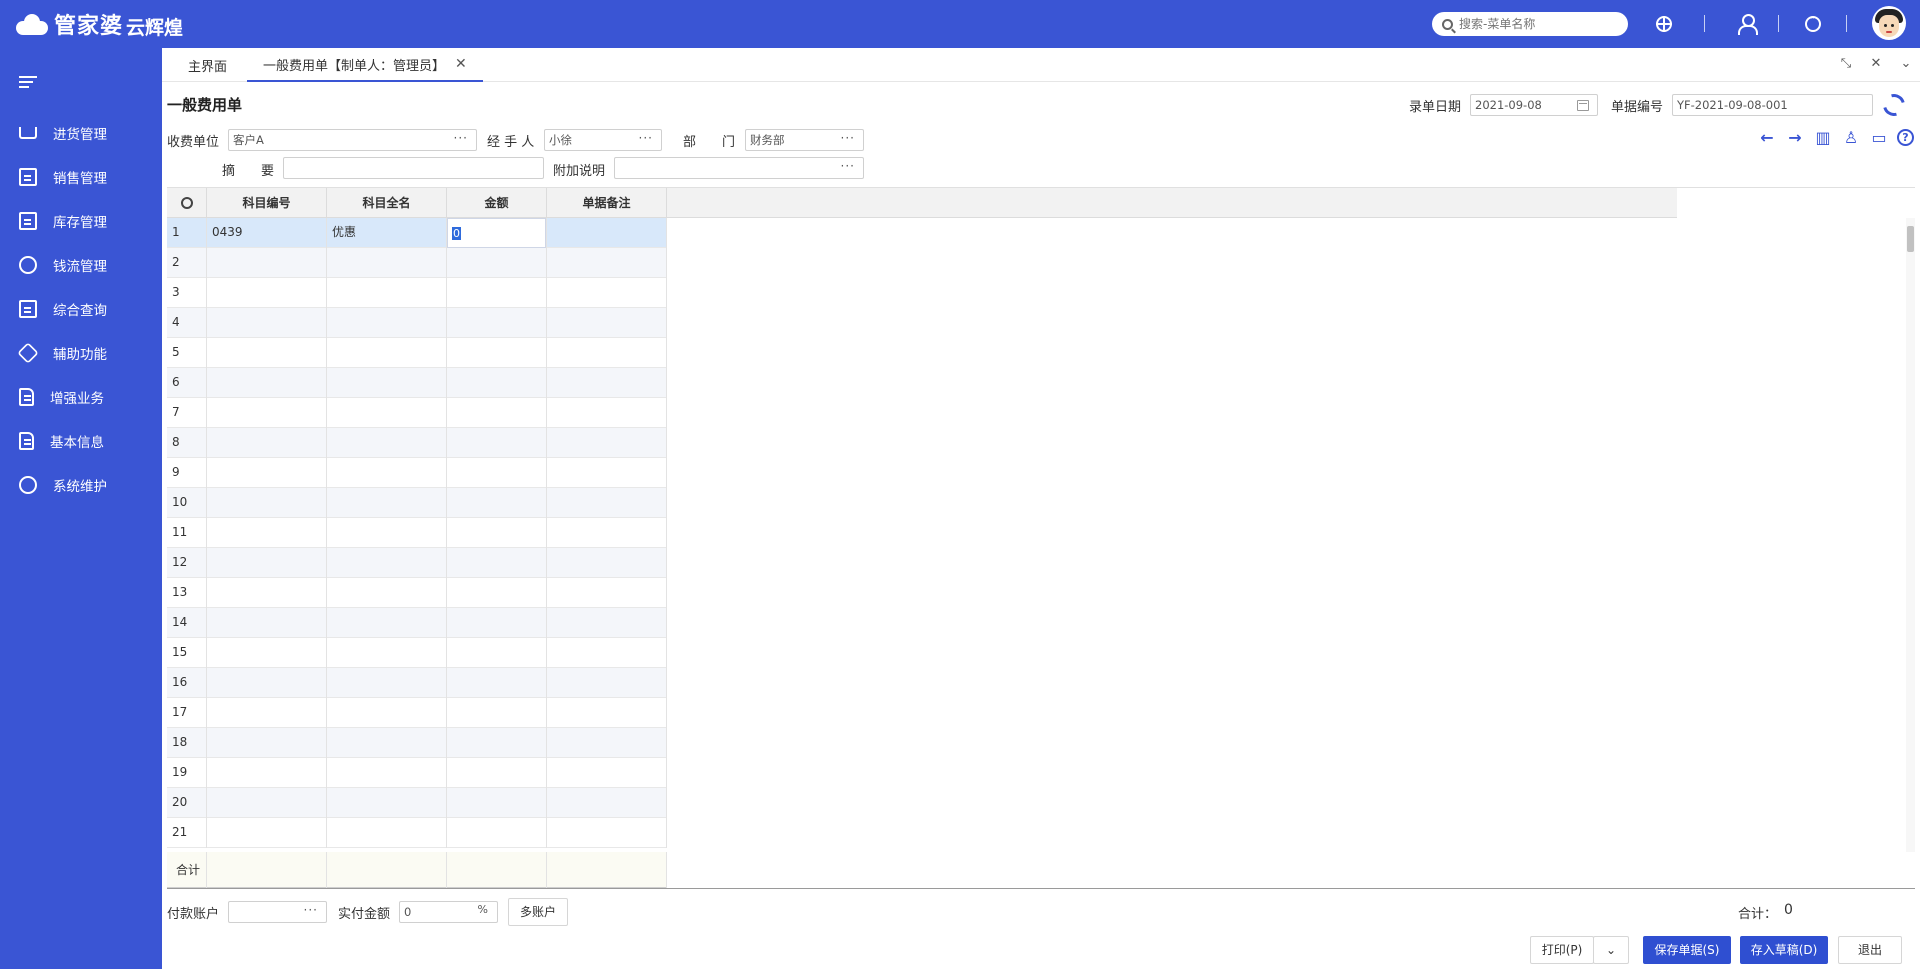 The image size is (1920, 969). I want to click on refresh-icon, so click(1894, 105).